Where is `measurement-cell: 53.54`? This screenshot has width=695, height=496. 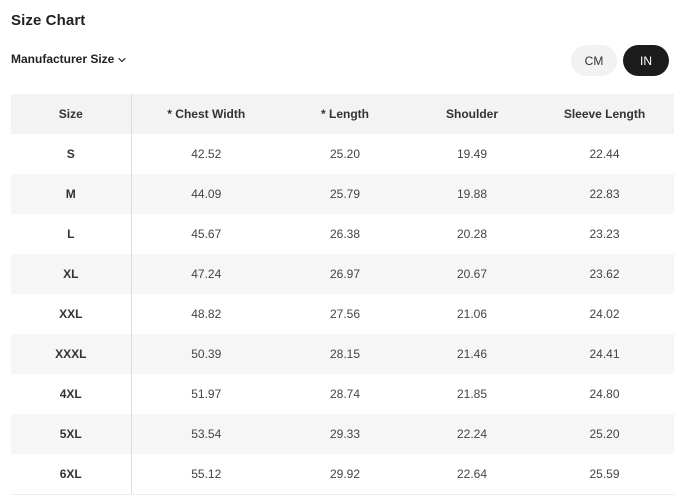 measurement-cell: 53.54 is located at coordinates (206, 434).